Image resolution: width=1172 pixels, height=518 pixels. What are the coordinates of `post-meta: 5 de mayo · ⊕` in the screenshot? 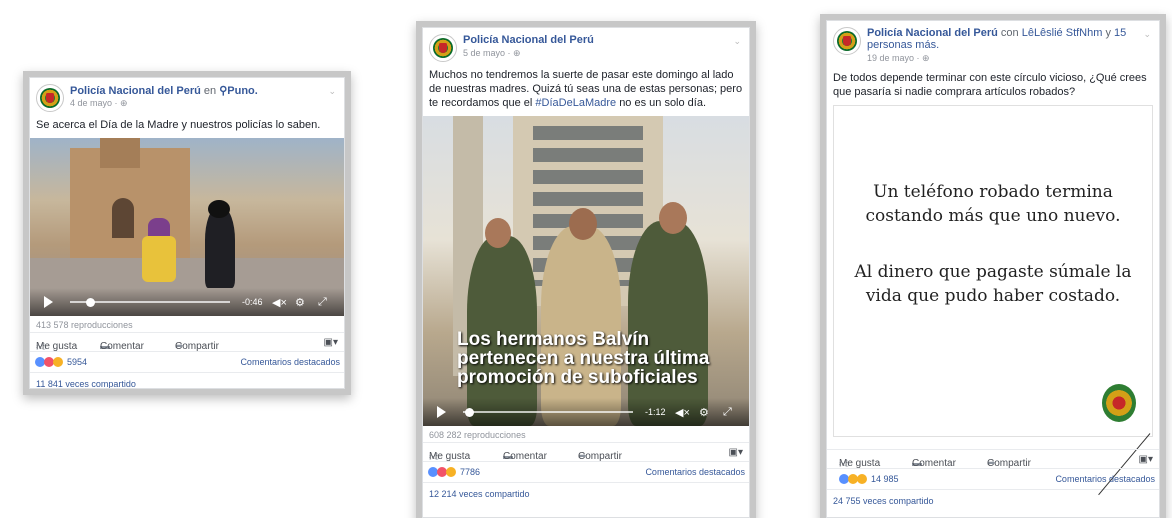 It's located at (492, 53).